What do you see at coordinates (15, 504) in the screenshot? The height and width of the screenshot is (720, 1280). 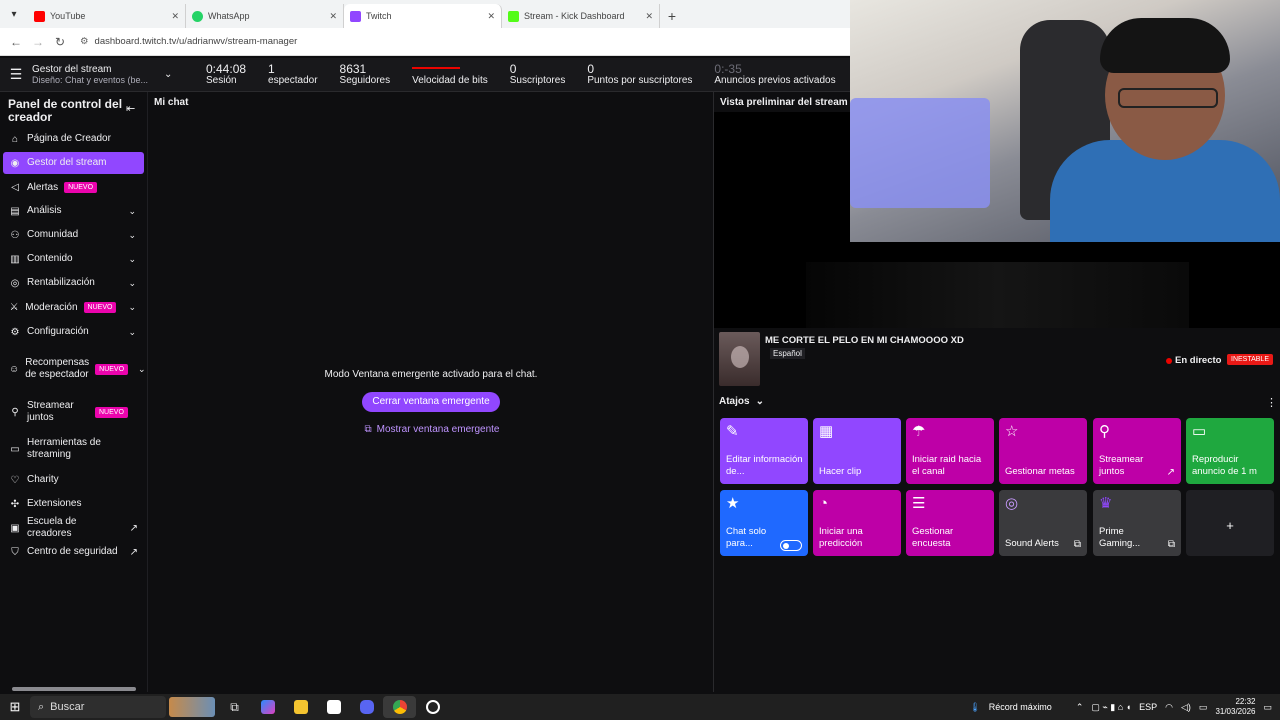 I see `puzzle-icon: ✣` at bounding box center [15, 504].